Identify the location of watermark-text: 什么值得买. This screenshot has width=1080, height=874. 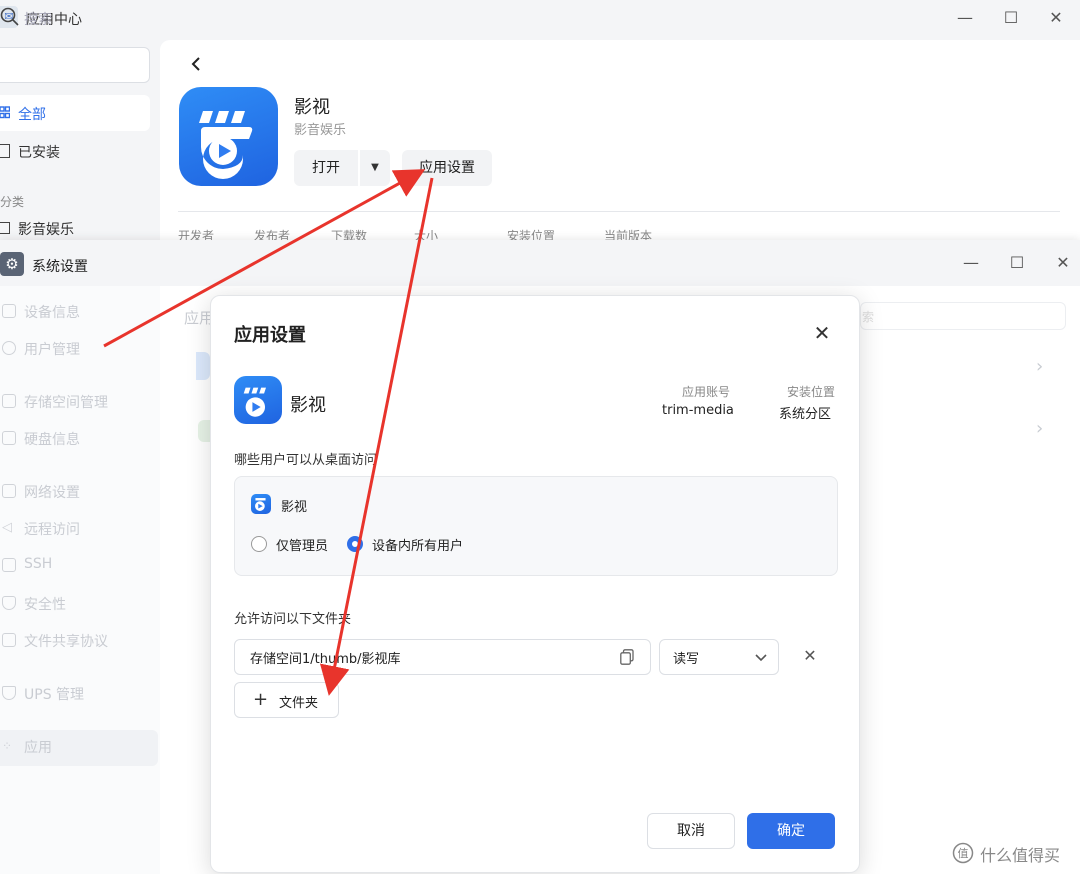
(1020, 855).